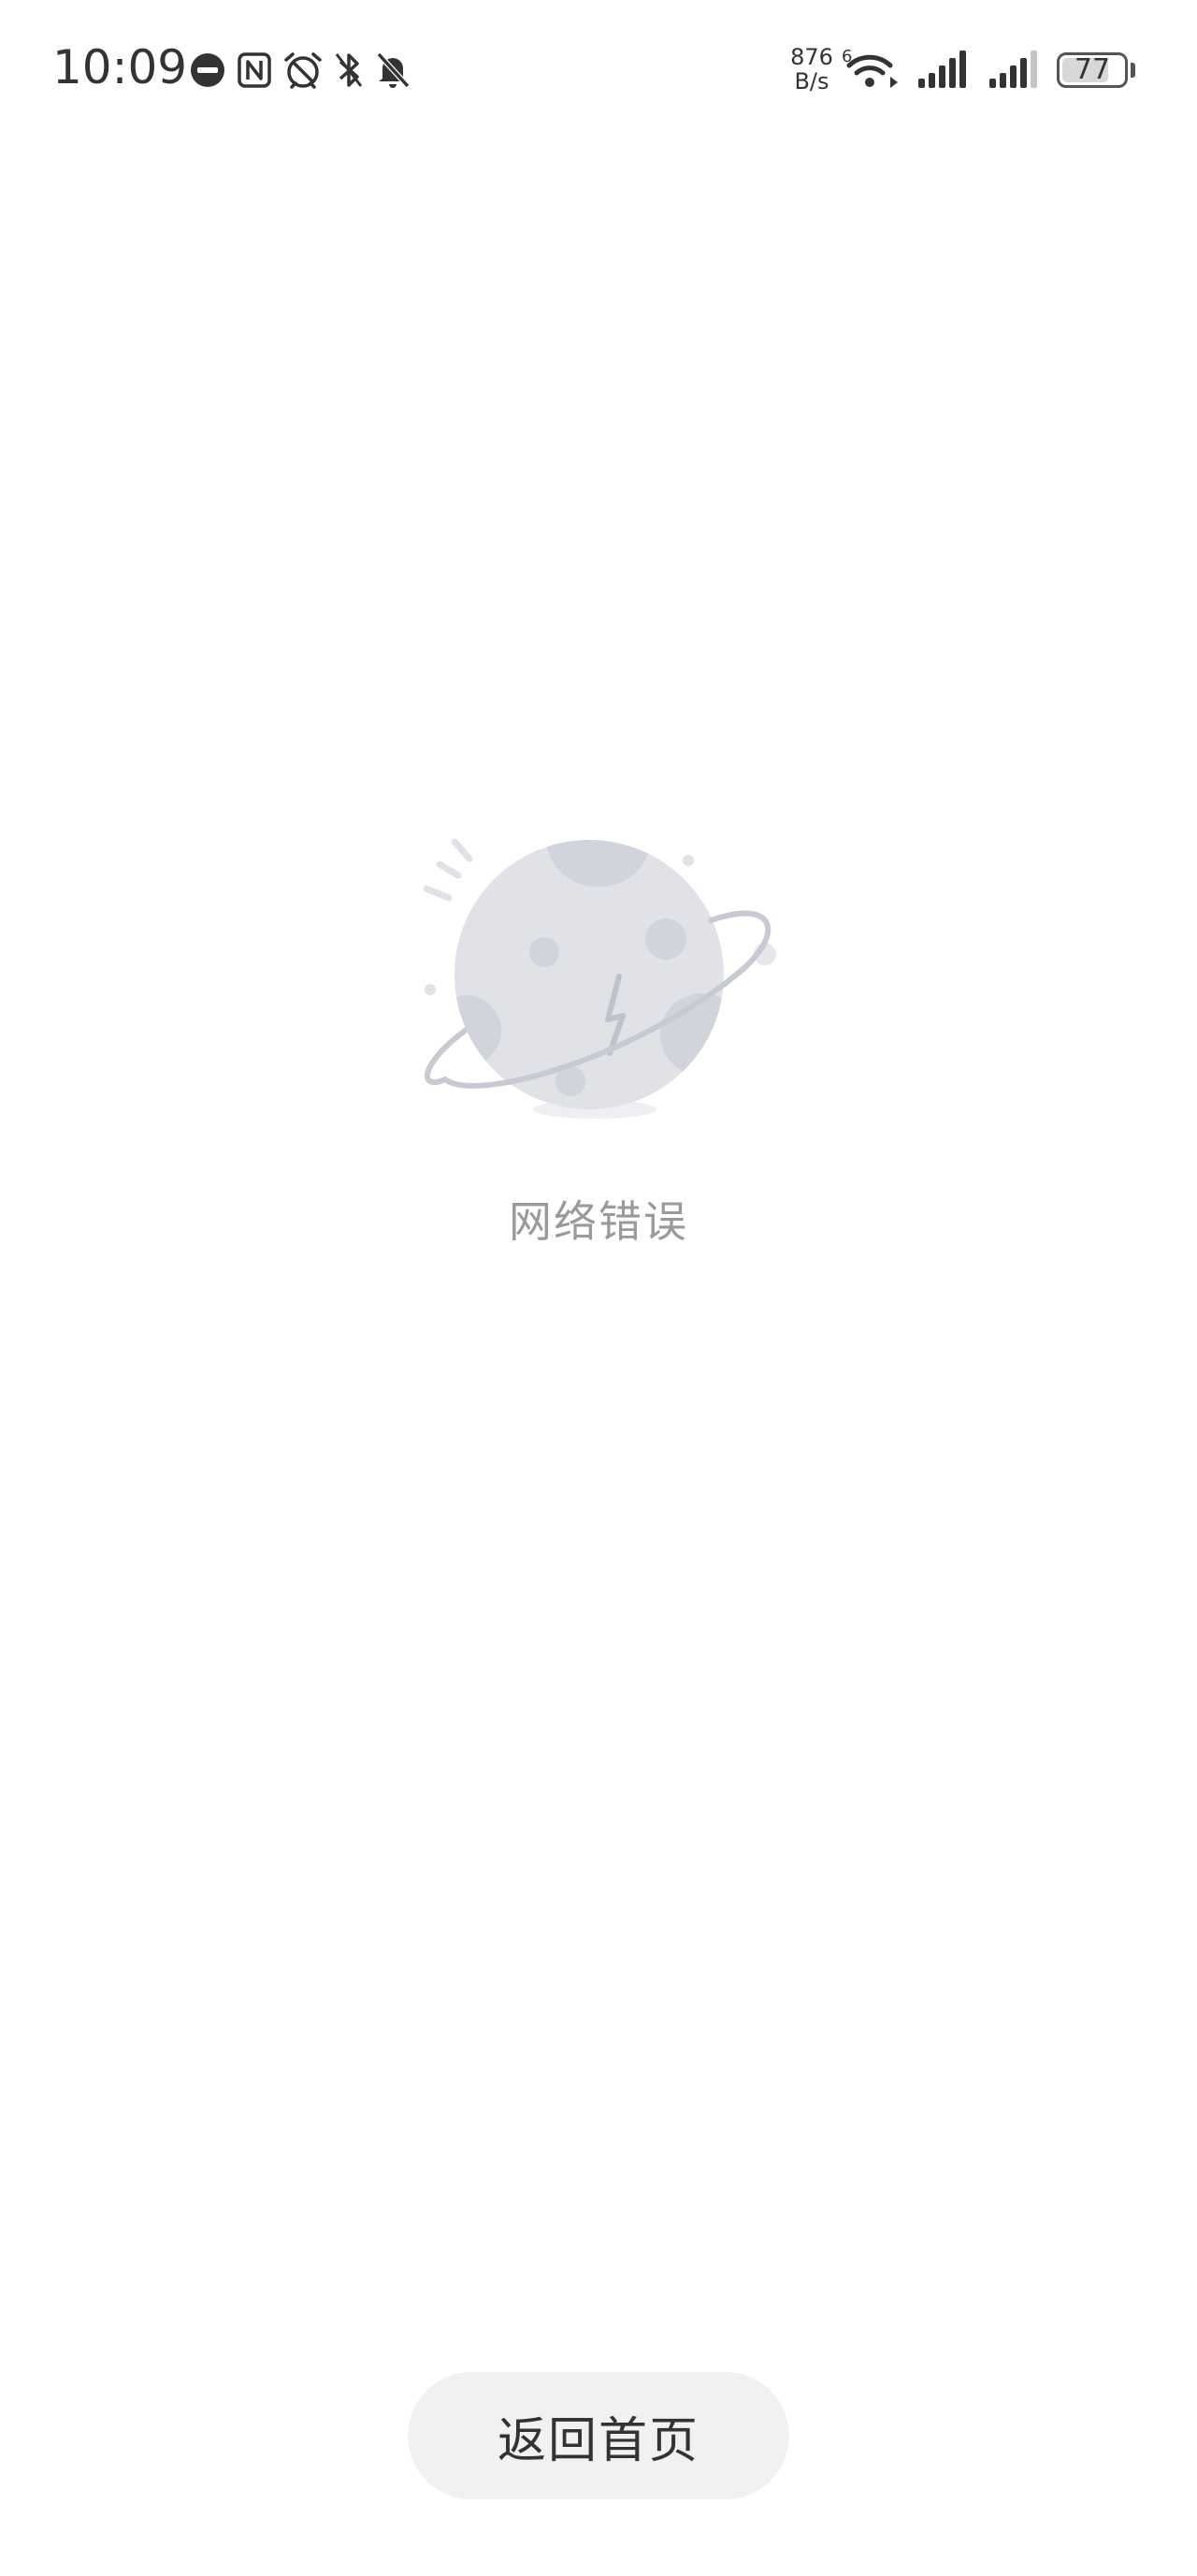 The width and height of the screenshot is (1197, 2576). What do you see at coordinates (254, 70) in the screenshot?
I see `nfc-icon` at bounding box center [254, 70].